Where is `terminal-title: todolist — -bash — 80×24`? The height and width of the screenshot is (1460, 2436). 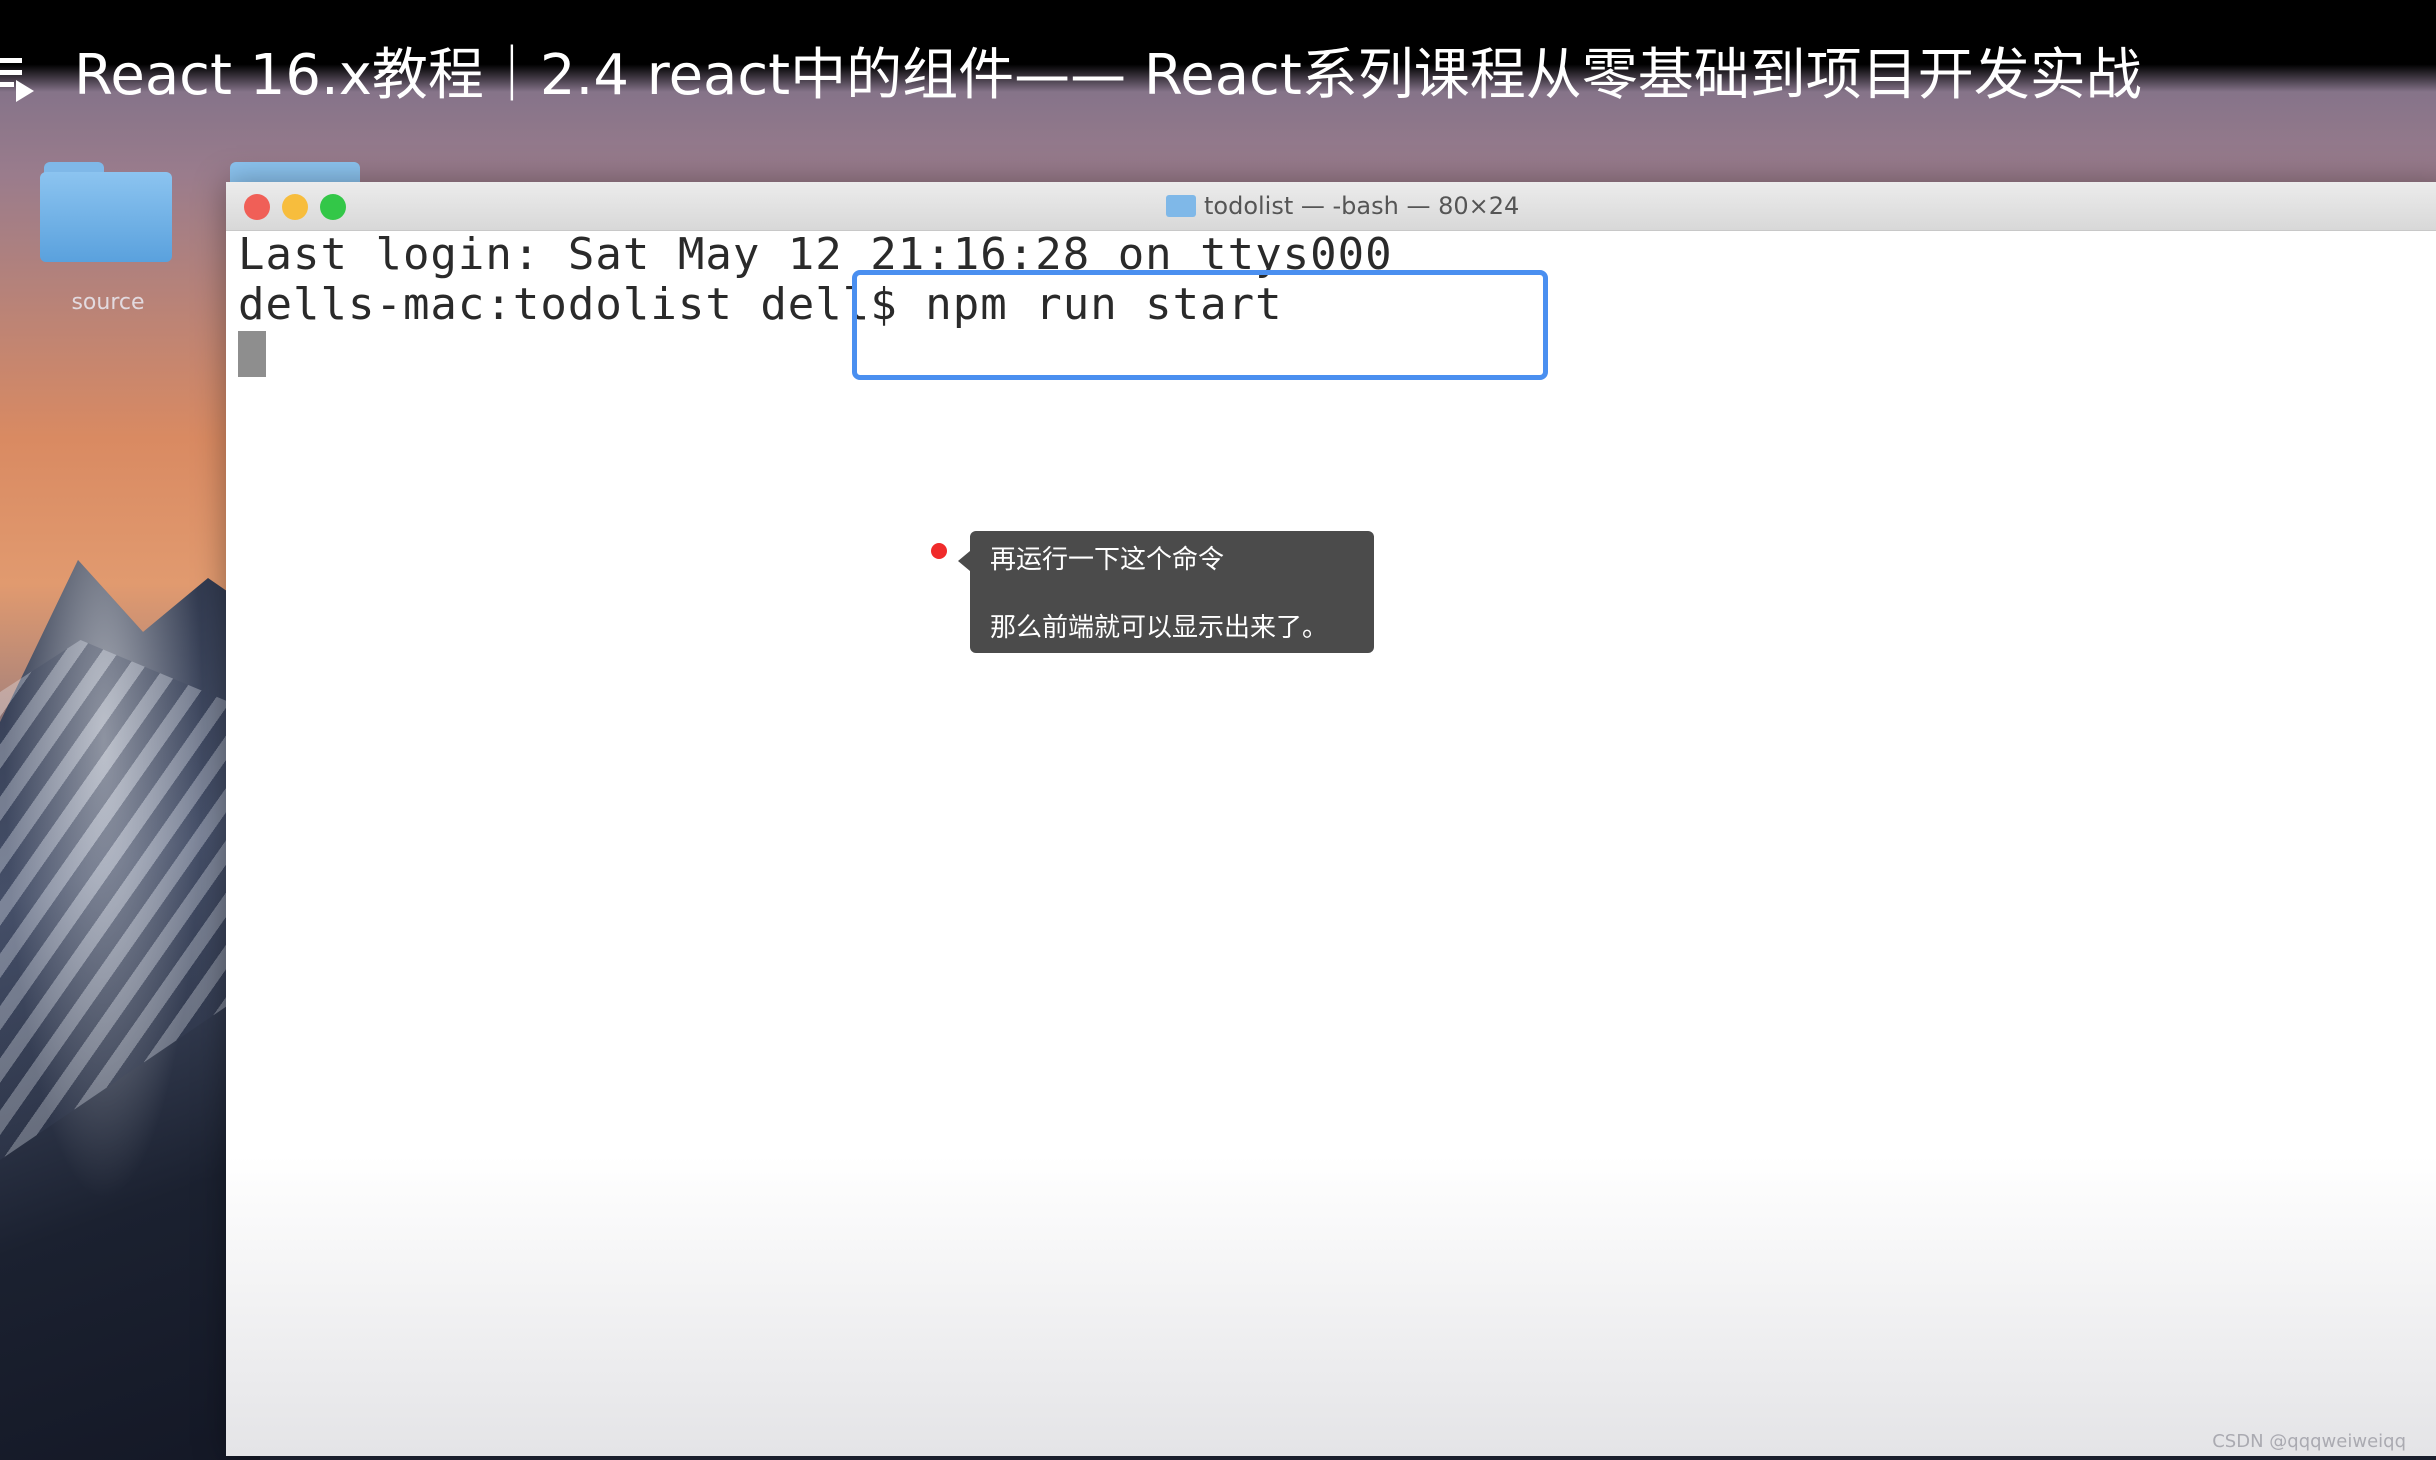 terminal-title: todolist — -bash — 80×24 is located at coordinates (1342, 206).